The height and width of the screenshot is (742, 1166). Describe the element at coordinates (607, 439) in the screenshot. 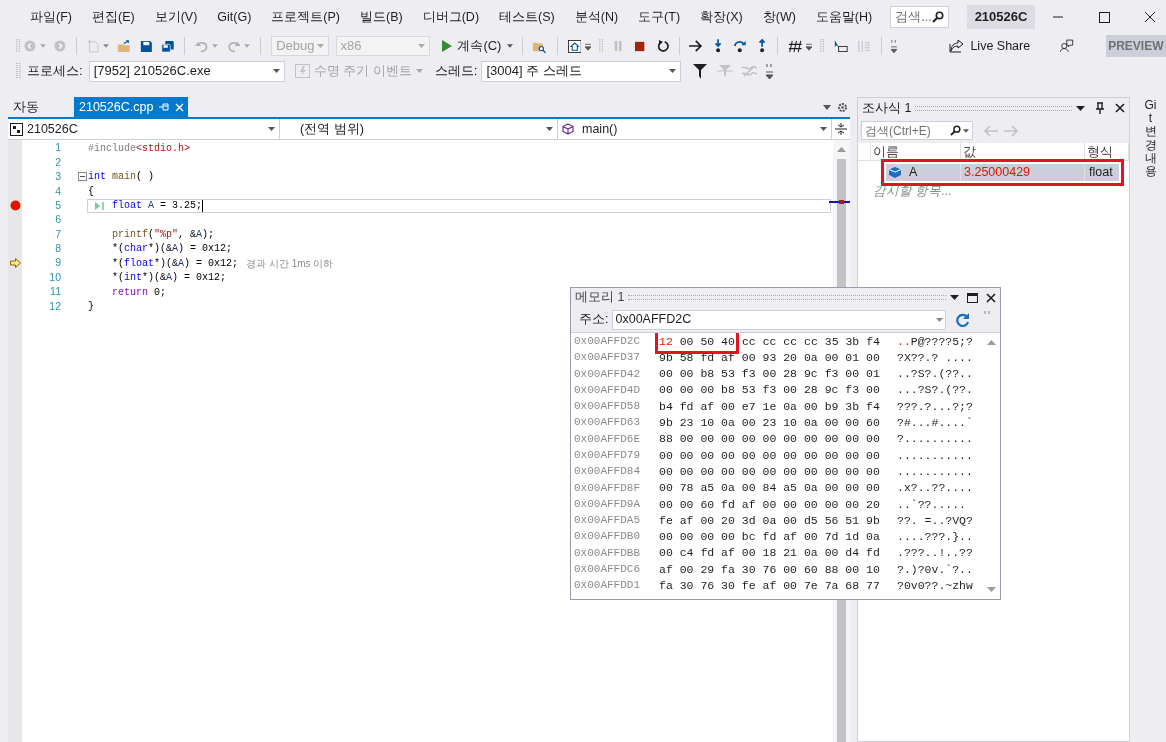

I see `memory-address: 0x00AFFD6E` at that location.